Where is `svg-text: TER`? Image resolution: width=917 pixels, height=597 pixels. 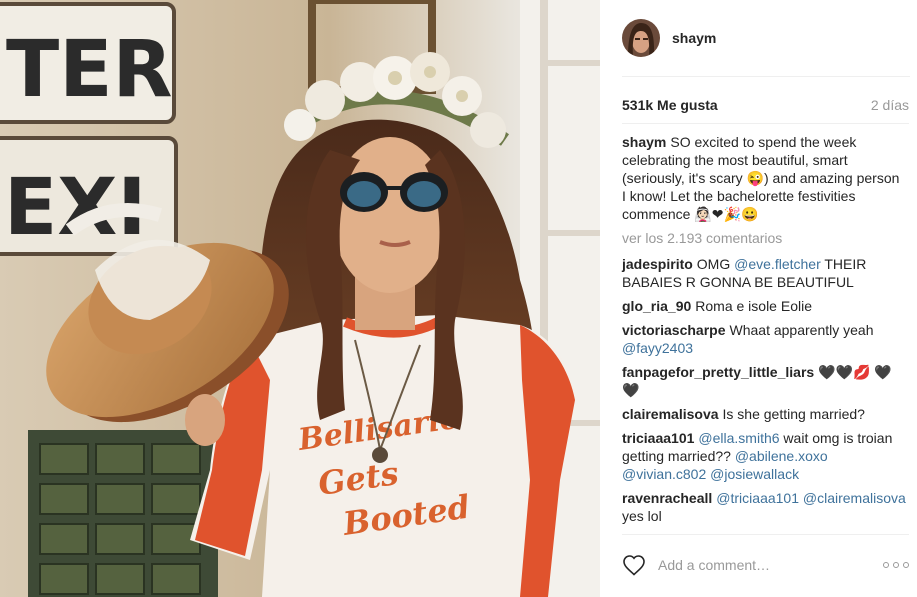
svg-text: TER is located at coordinates (89, 70).